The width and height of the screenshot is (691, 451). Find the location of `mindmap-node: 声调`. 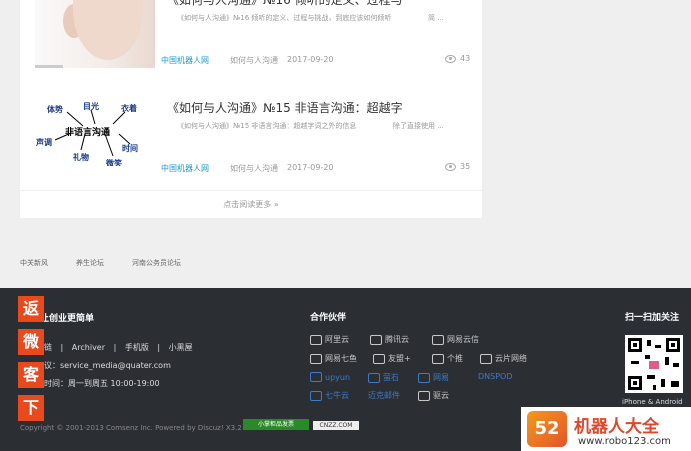

mindmap-node: 声调 is located at coordinates (44, 142).